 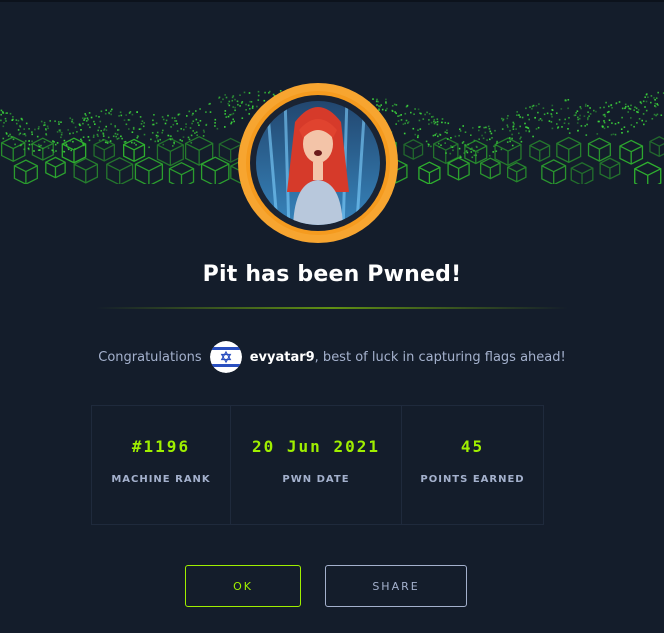 What do you see at coordinates (316, 465) in the screenshot?
I see `stat-pwn-date: 20 Jun 2021 PWN DATE` at bounding box center [316, 465].